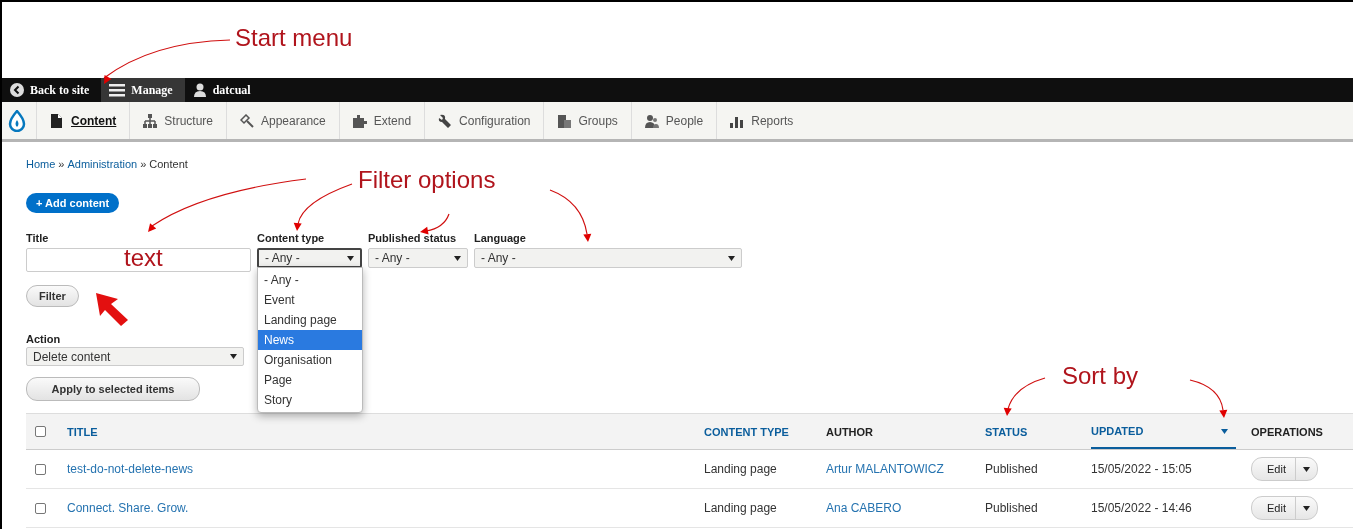 The height and width of the screenshot is (529, 1353). What do you see at coordinates (17, 120) in the screenshot?
I see `drop-logo-icon` at bounding box center [17, 120].